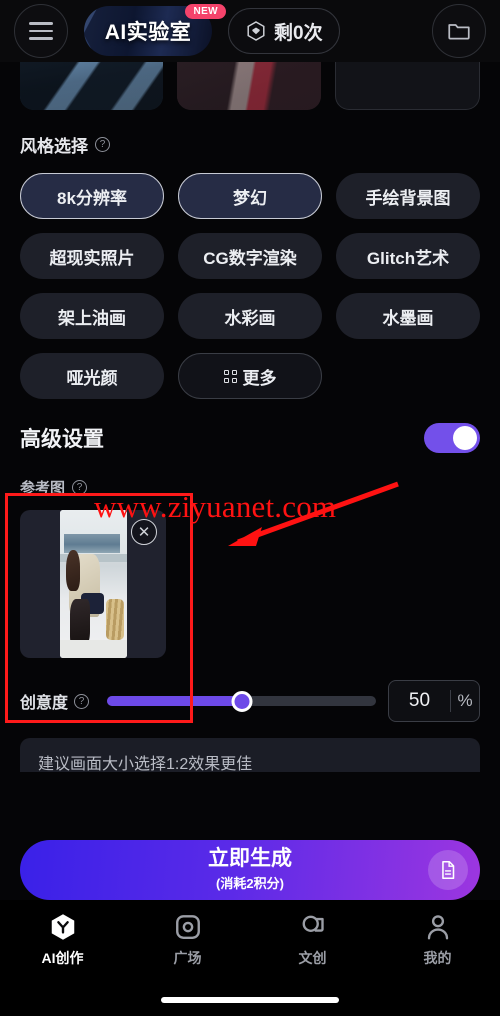 This screenshot has width=500, height=1016. Describe the element at coordinates (437, 927) in the screenshot. I see `person-icon` at that location.